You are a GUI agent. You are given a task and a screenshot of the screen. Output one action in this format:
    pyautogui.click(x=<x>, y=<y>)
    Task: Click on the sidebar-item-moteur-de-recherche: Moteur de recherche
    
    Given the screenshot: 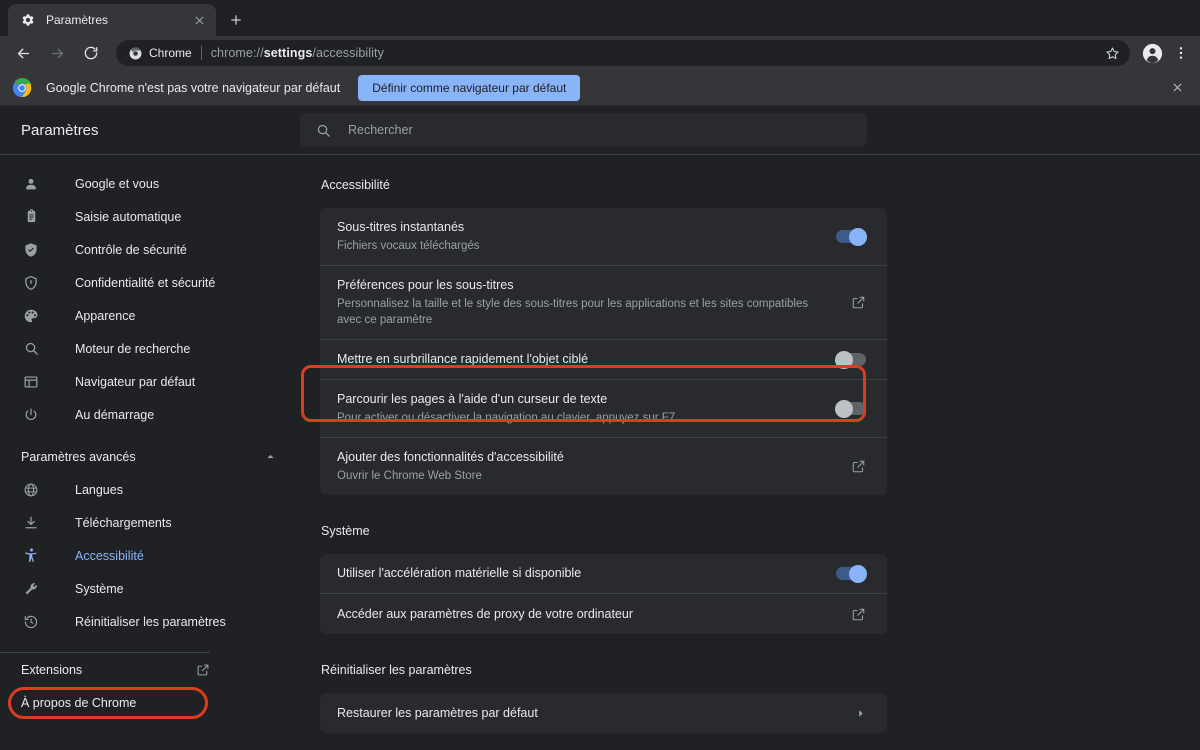 What is the action you would take?
    pyautogui.click(x=150, y=348)
    